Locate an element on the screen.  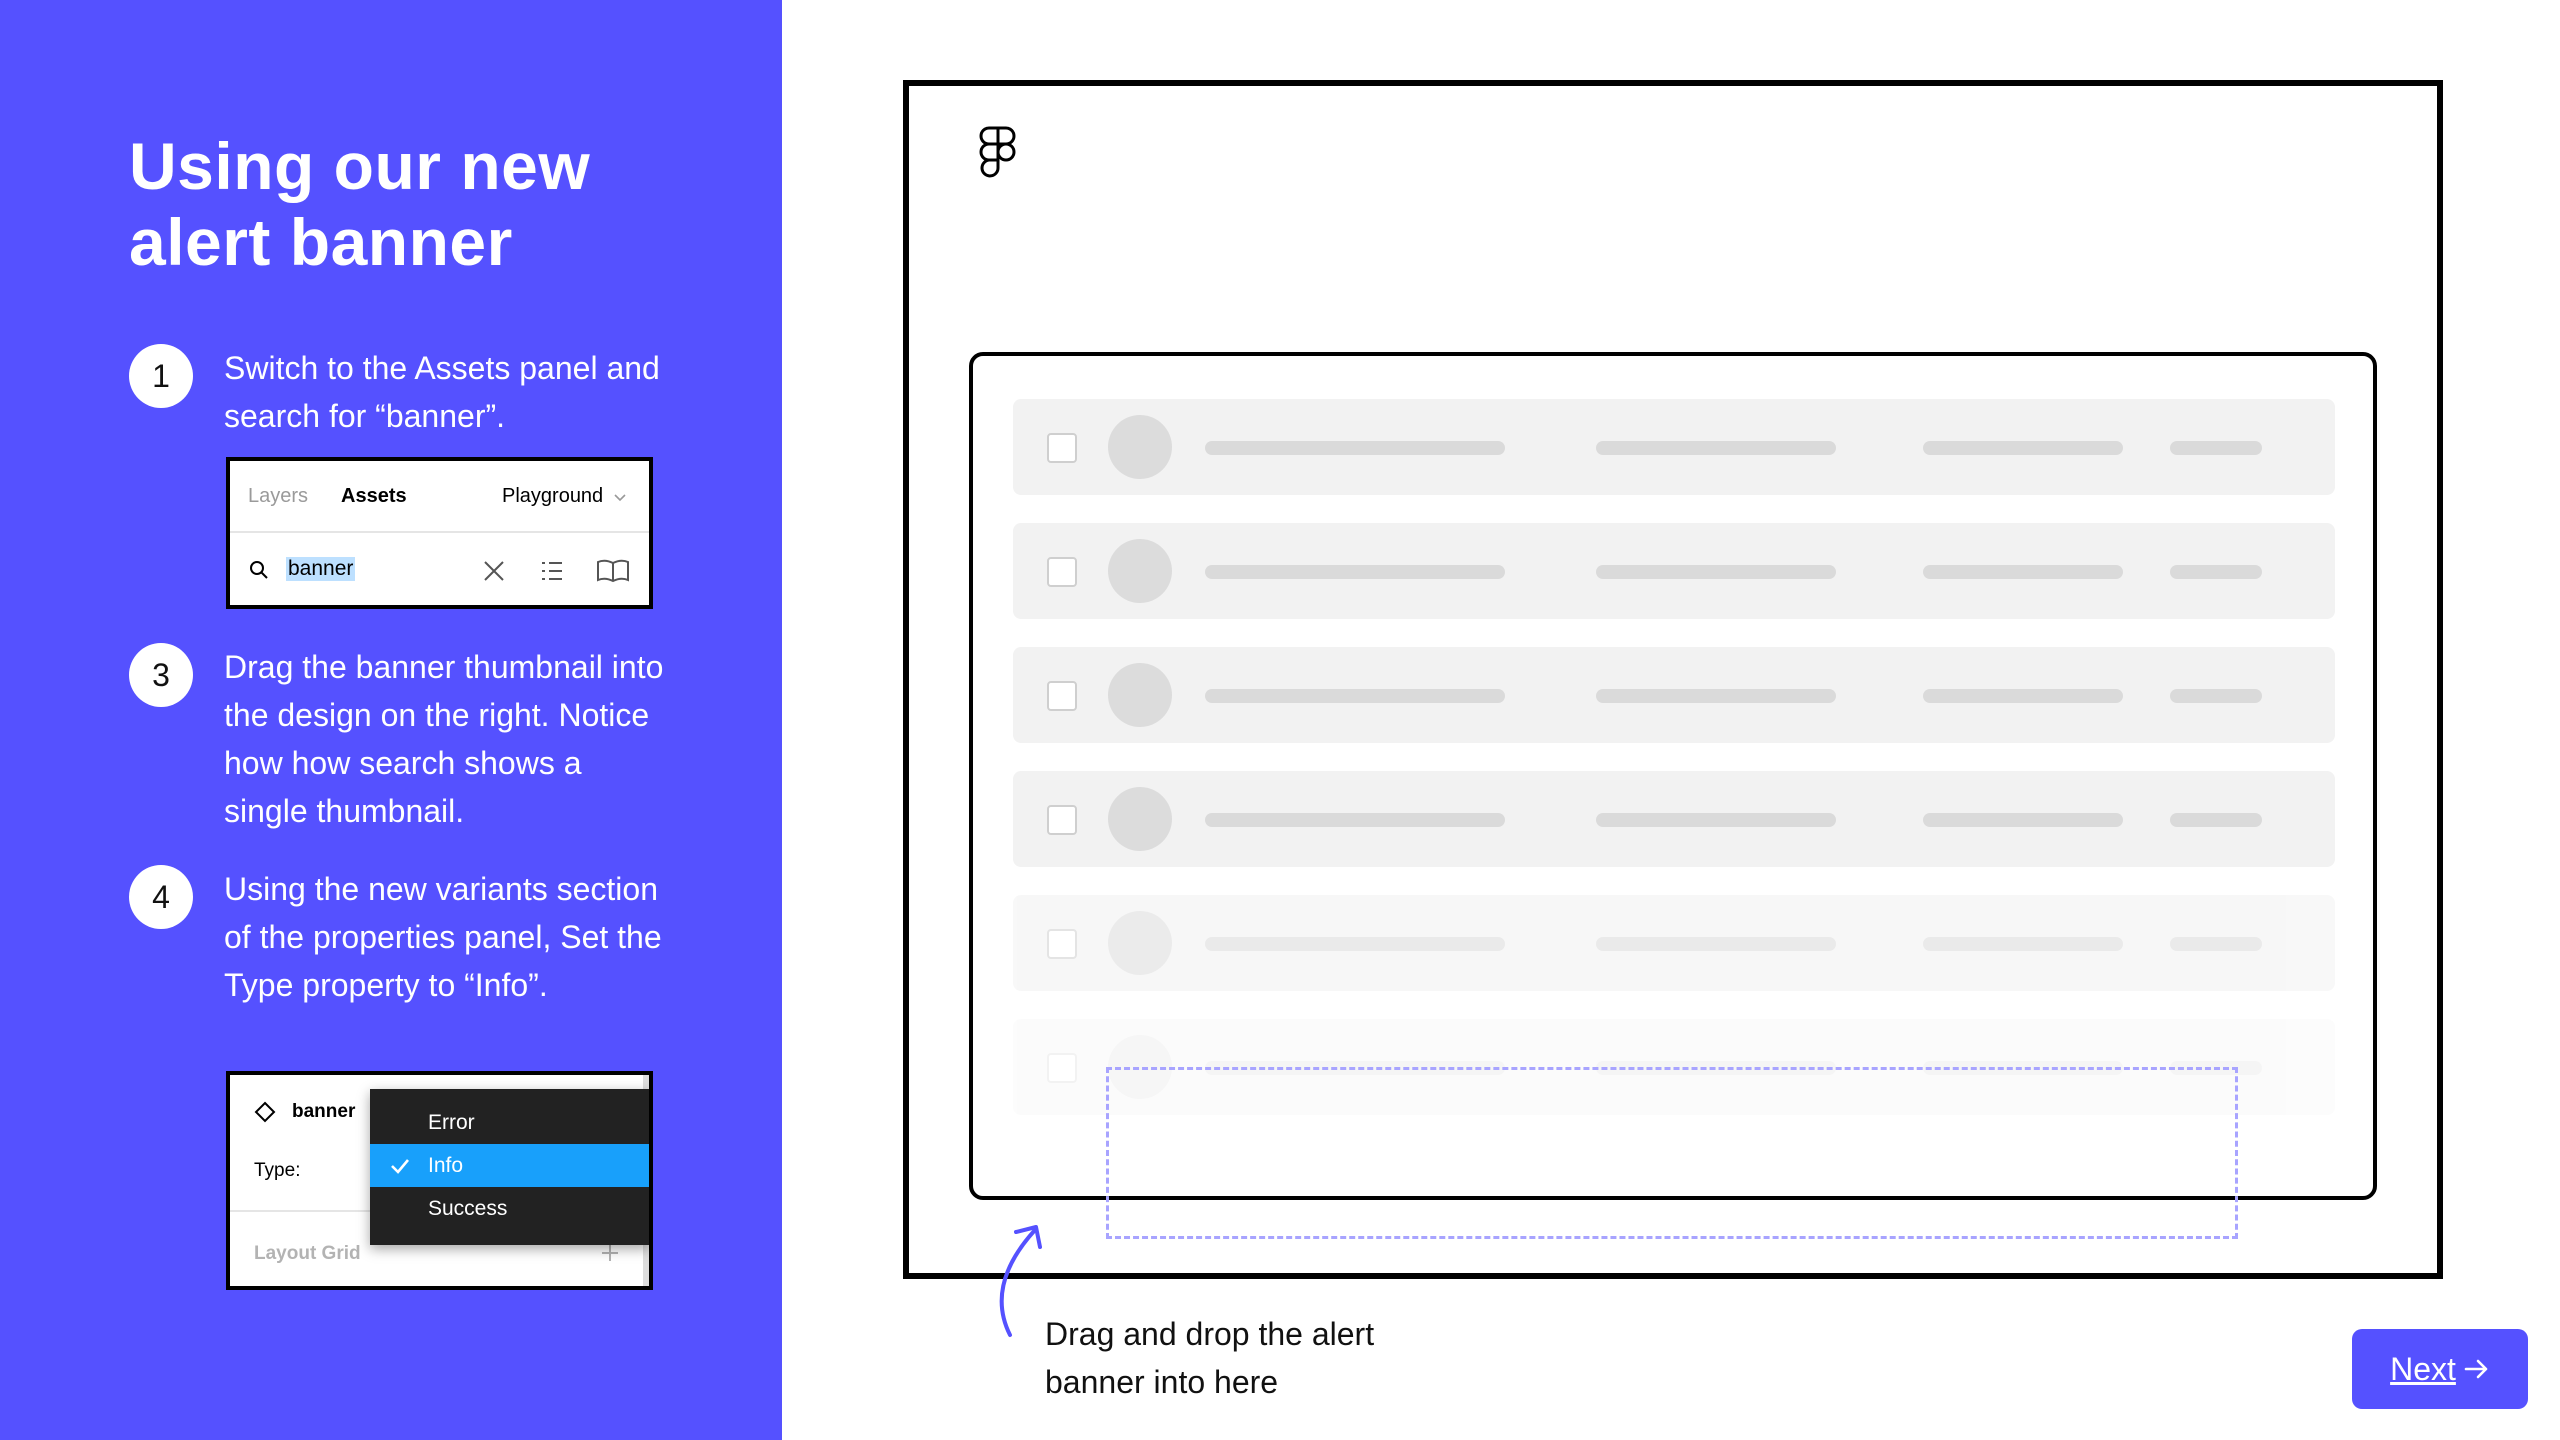
component-instance-icon is located at coordinates (265, 1112).